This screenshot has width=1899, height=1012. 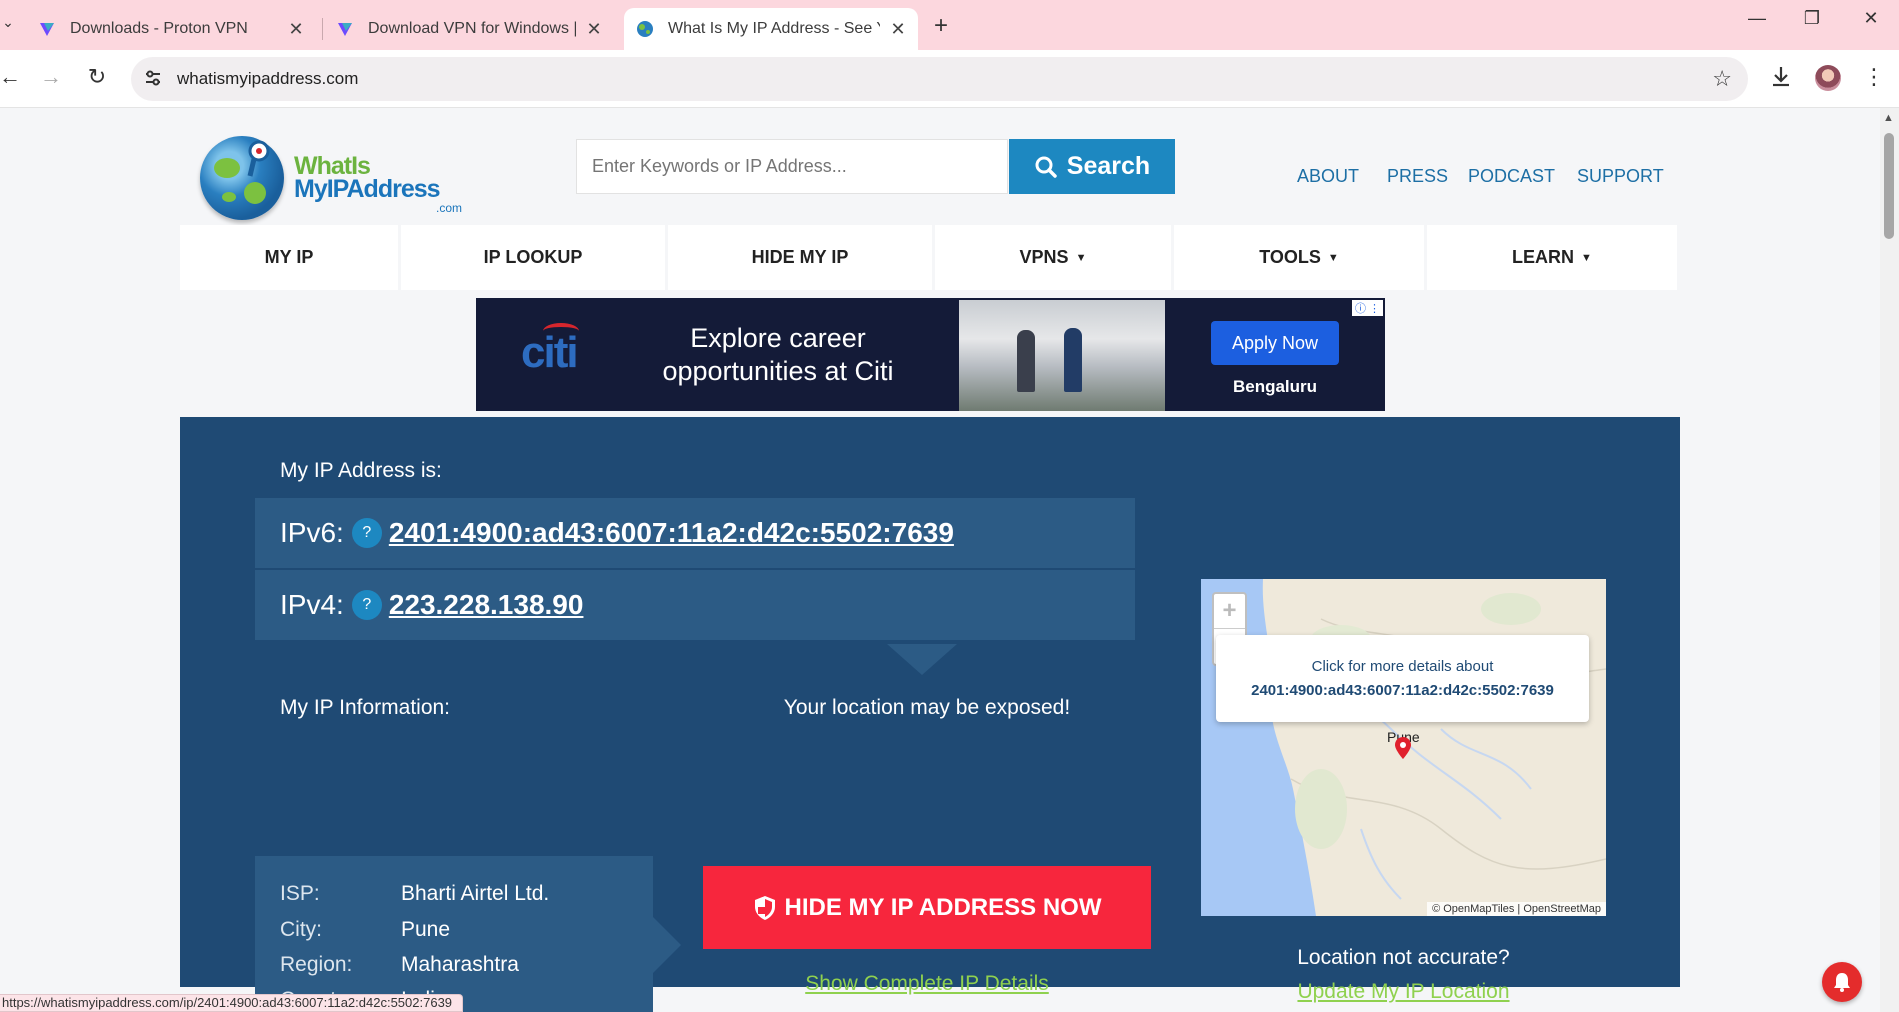 I want to click on restore-icon: ❐, so click(x=1812, y=18).